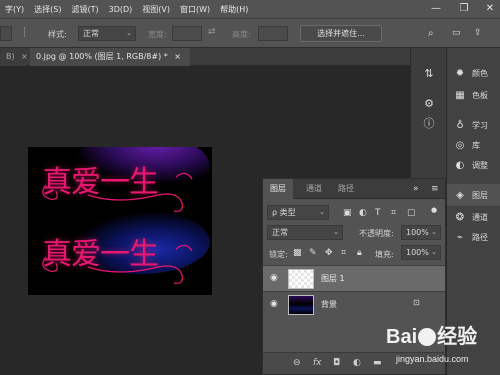 The height and width of the screenshot is (375, 500). Describe the element at coordinates (301, 279) in the screenshot. I see `layer-thumbnail` at that location.